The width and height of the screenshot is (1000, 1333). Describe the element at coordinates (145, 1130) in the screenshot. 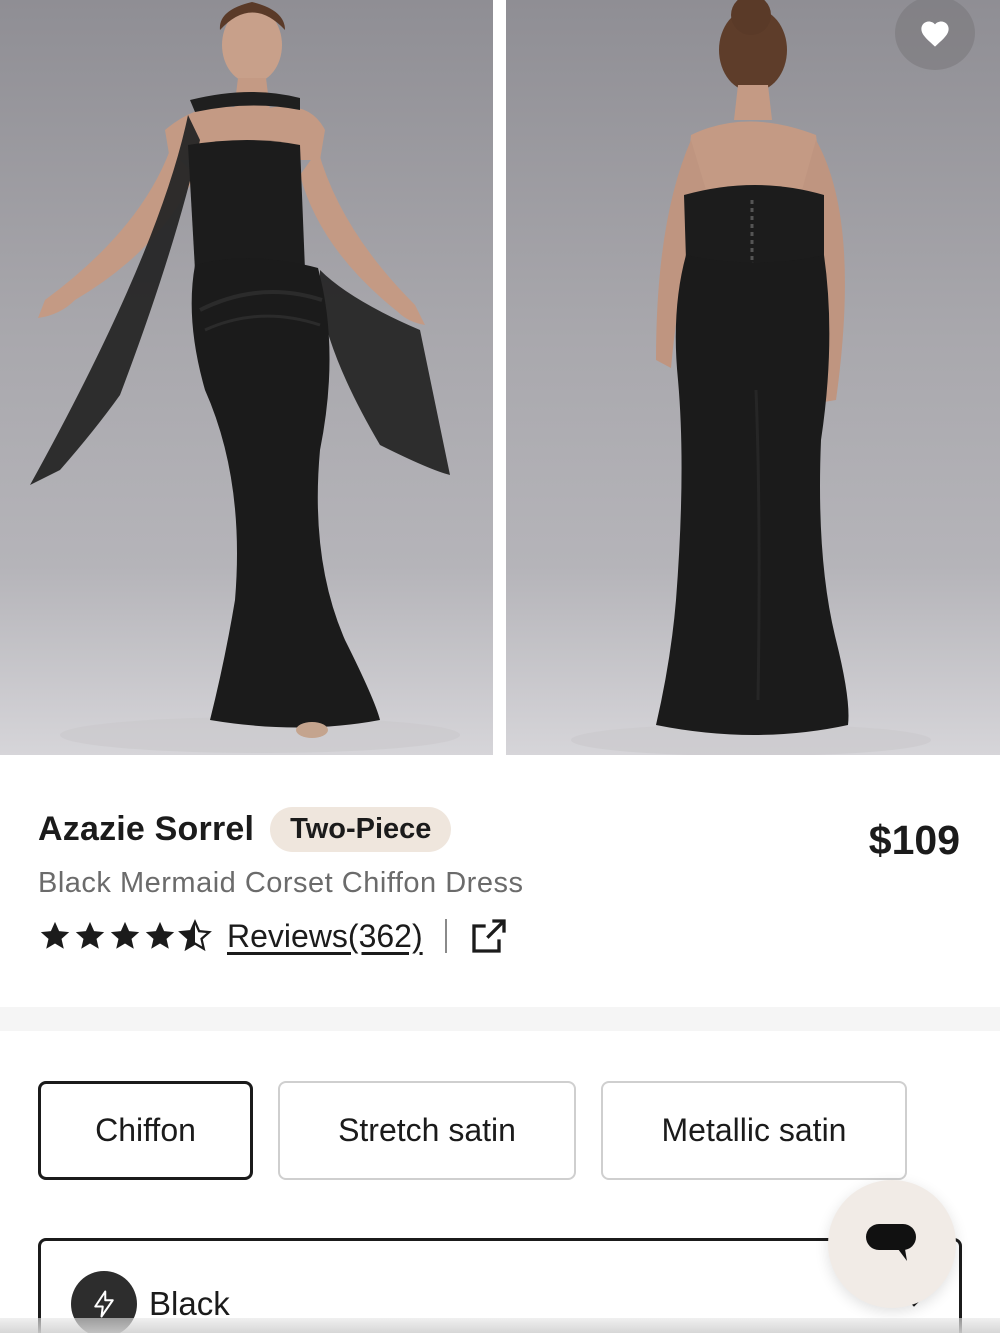

I see `fabric-option-chiffon: Chiffon` at that location.